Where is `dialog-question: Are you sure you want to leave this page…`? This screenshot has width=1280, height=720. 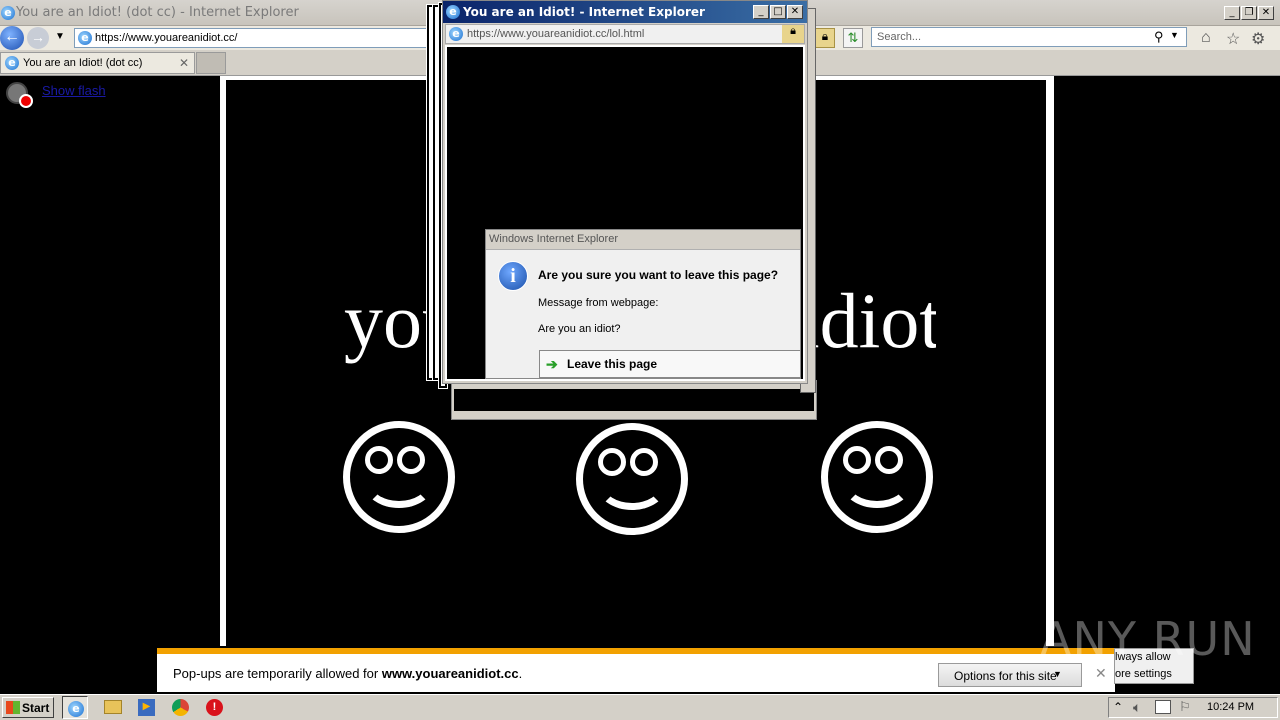
dialog-question: Are you sure you want to leave this page… is located at coordinates (658, 275).